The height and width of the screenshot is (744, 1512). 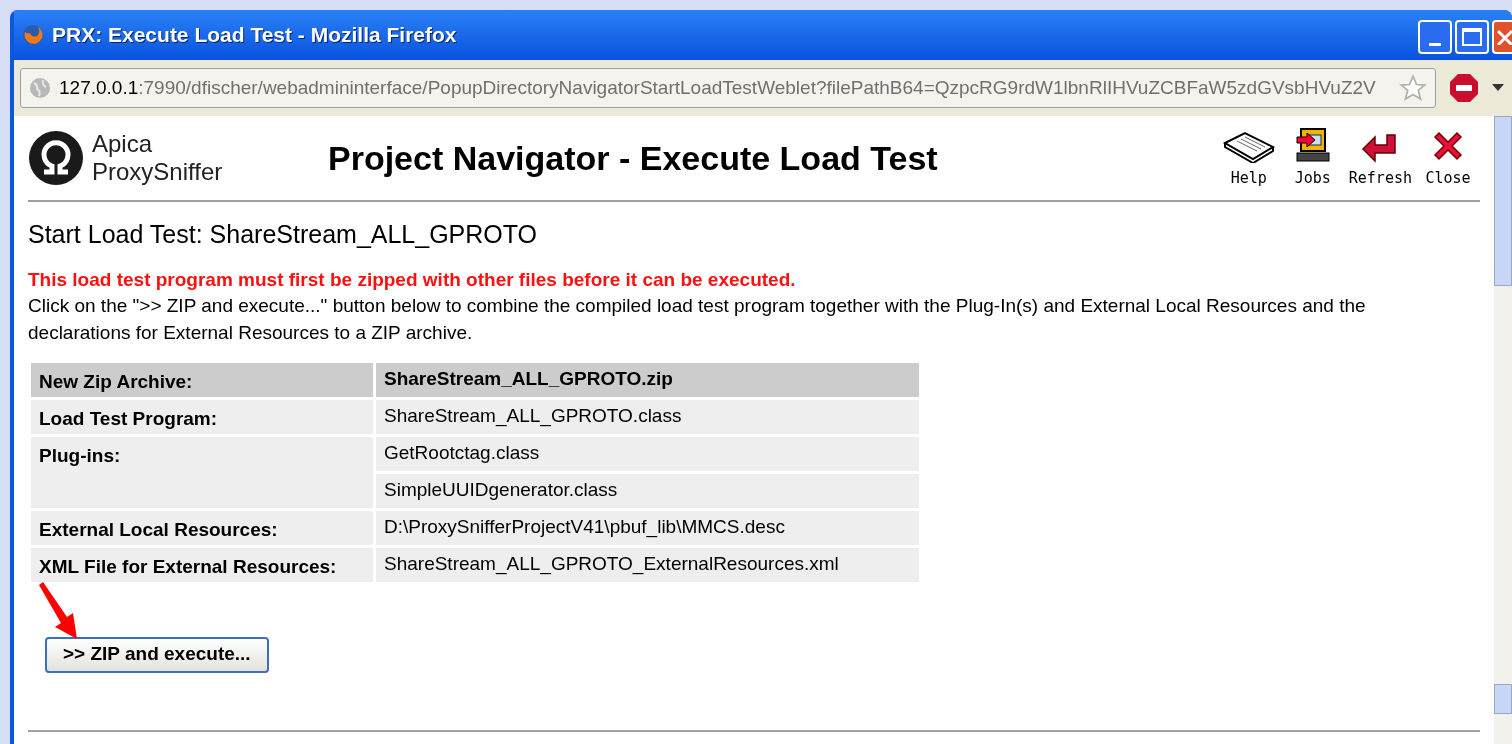 What do you see at coordinates (1503, 430) in the screenshot?
I see `scrollbar` at bounding box center [1503, 430].